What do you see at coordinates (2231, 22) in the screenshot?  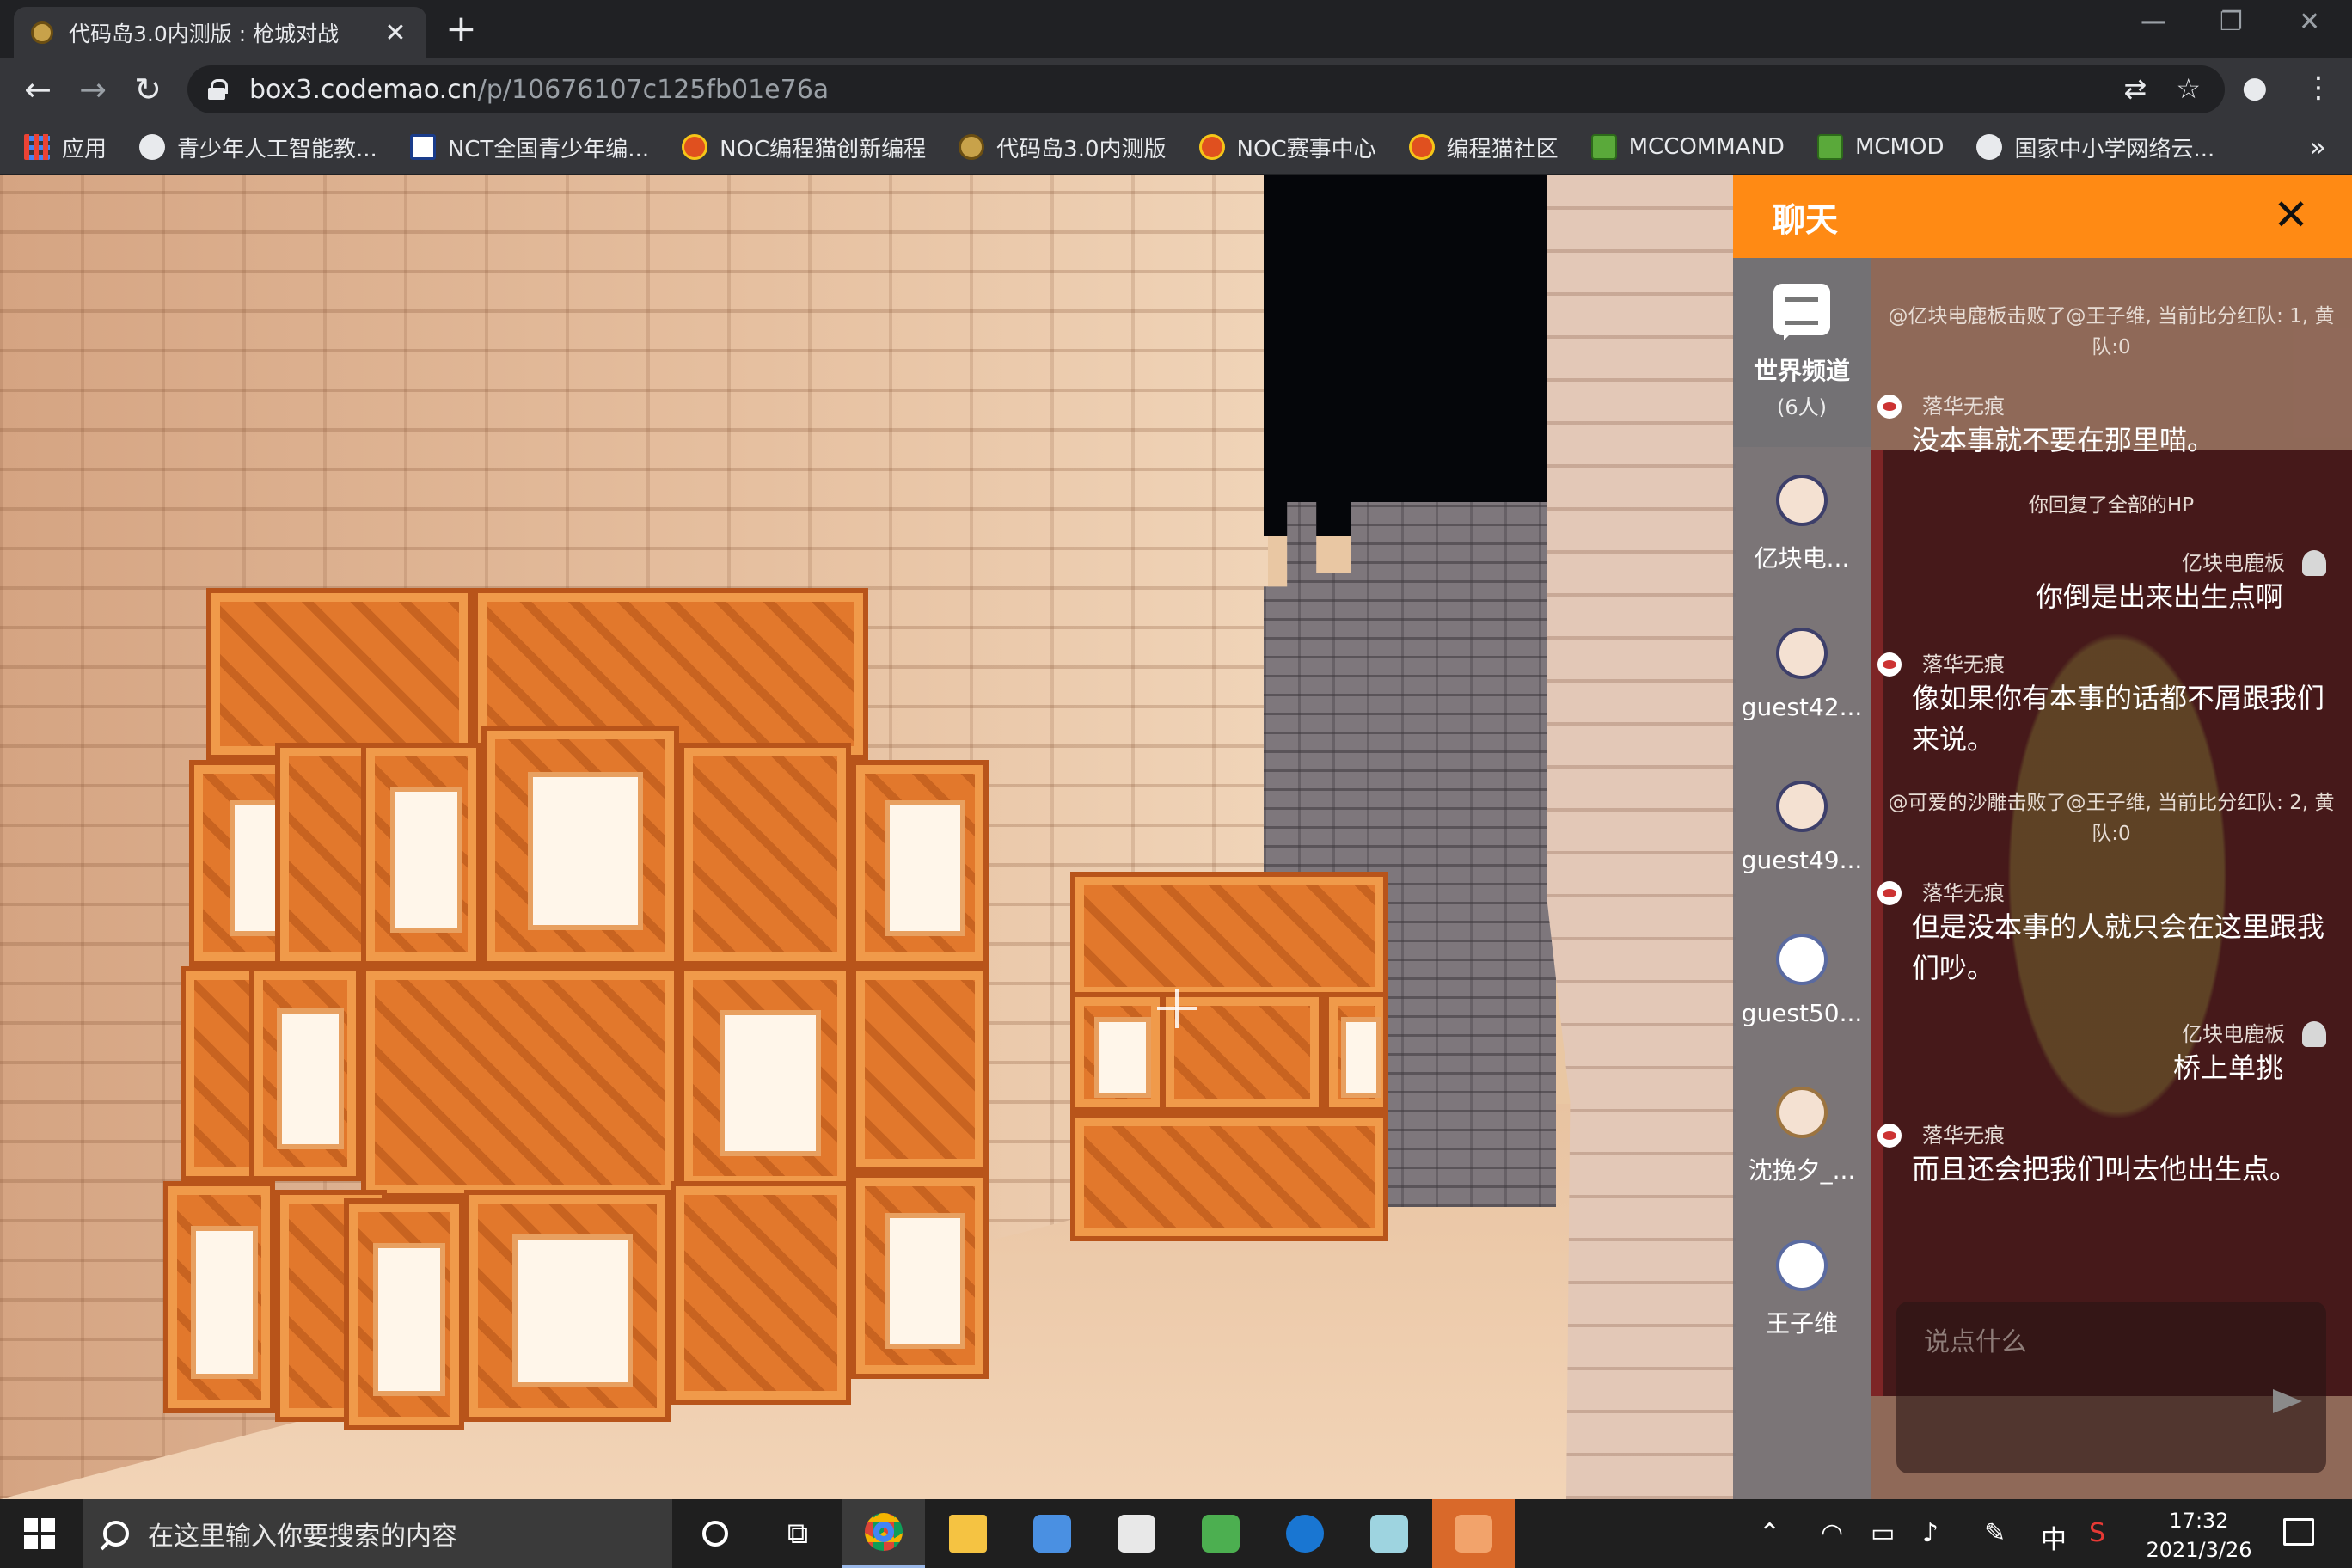 I see `restore-icon: ❐` at bounding box center [2231, 22].